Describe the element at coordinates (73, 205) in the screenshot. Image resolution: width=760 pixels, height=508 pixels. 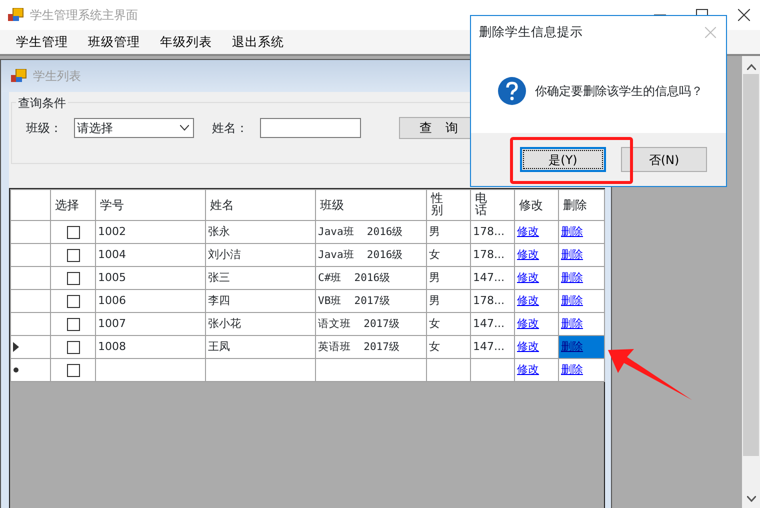
I see `column-header: 选择` at that location.